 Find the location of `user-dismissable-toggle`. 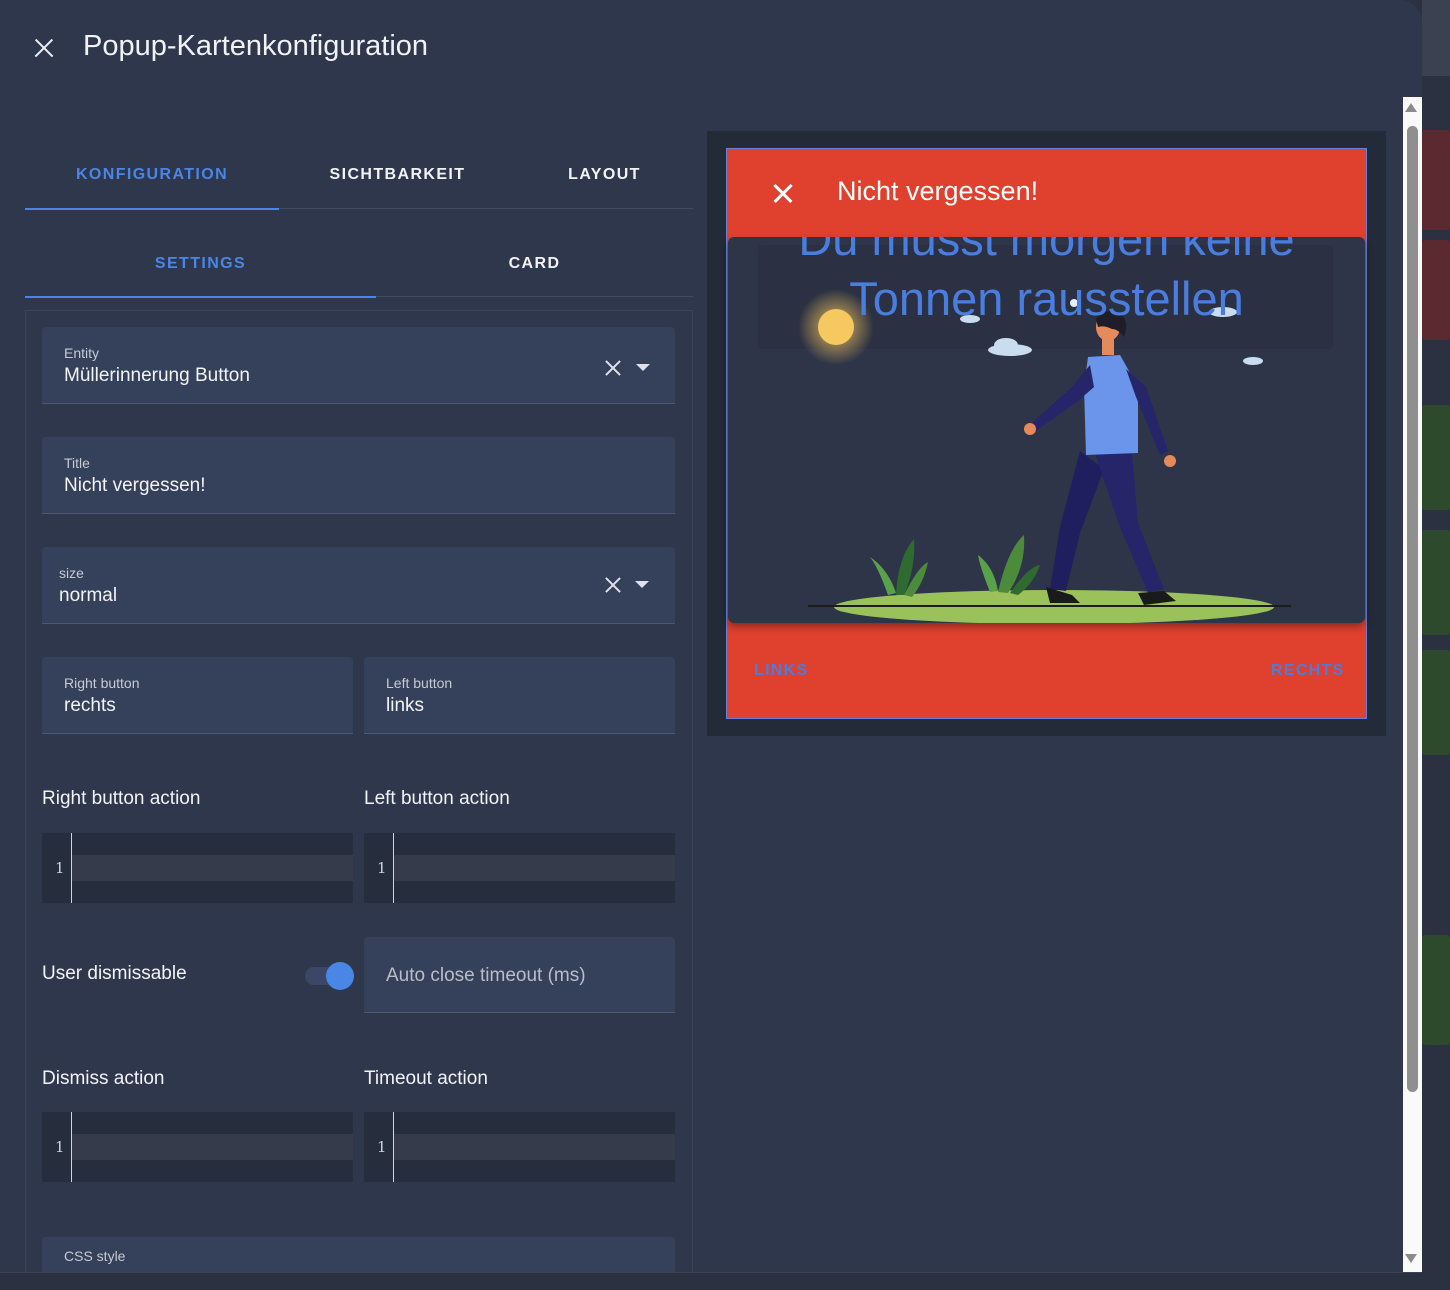

user-dismissable-toggle is located at coordinates (328, 976).